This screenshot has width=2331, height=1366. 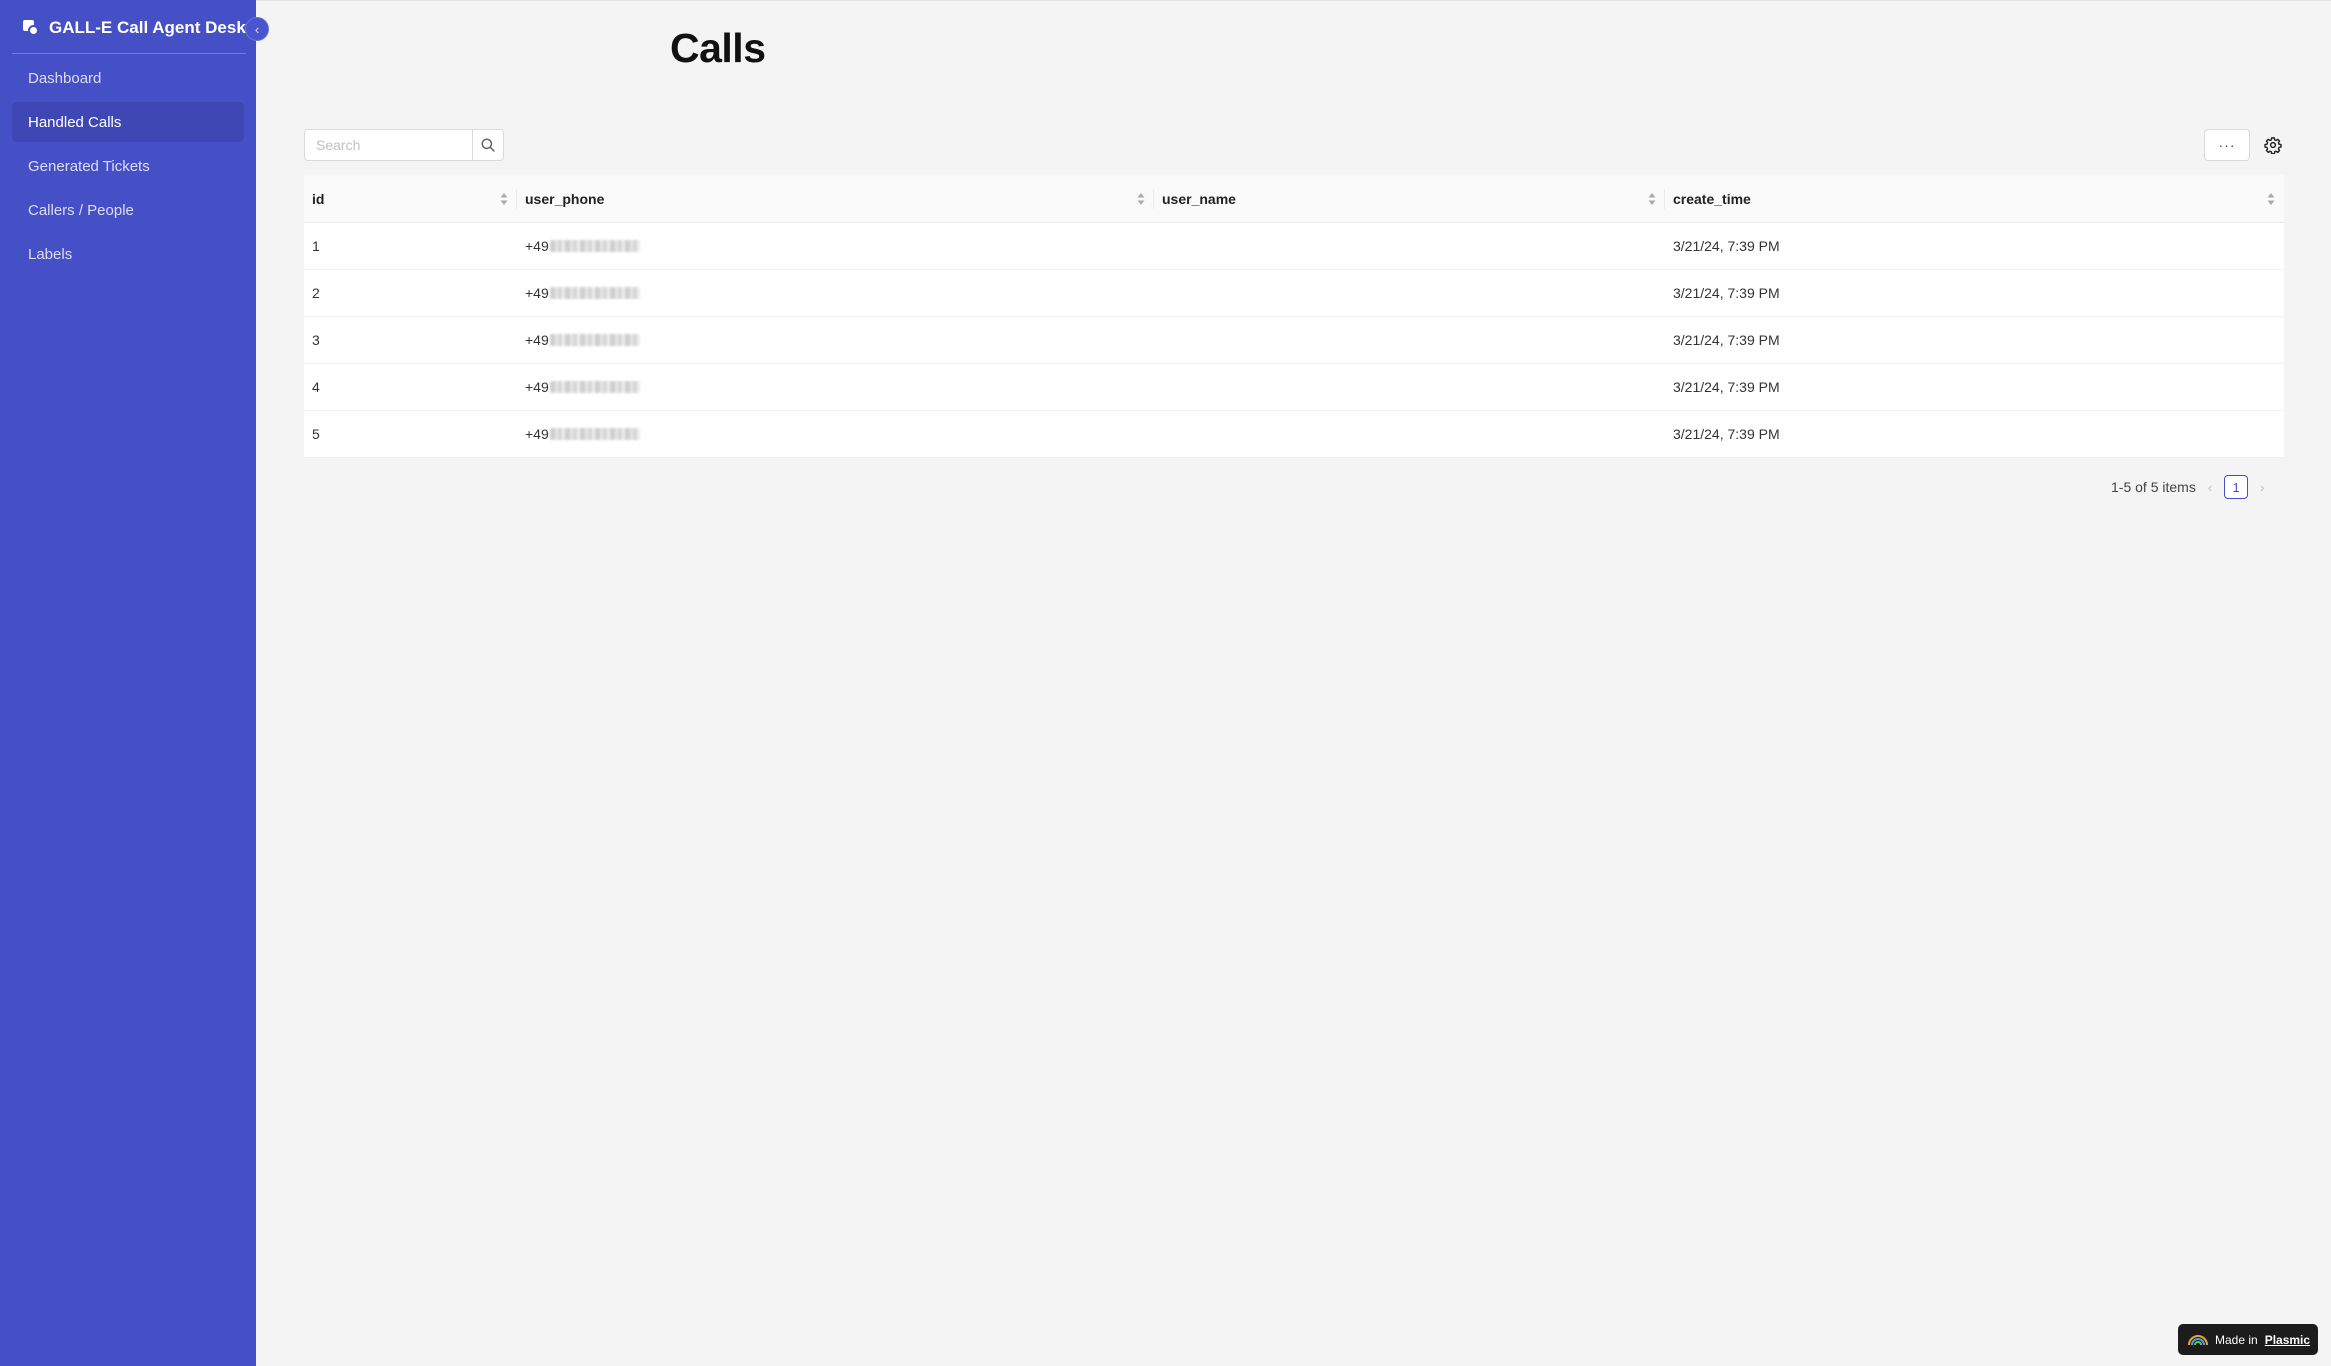 What do you see at coordinates (1199, 198) in the screenshot?
I see `column-header-label: user_name` at bounding box center [1199, 198].